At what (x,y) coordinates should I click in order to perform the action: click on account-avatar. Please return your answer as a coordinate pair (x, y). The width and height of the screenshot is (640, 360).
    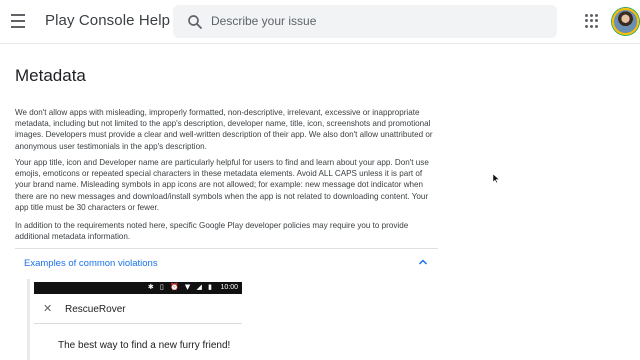
    Looking at the image, I should click on (625, 21).